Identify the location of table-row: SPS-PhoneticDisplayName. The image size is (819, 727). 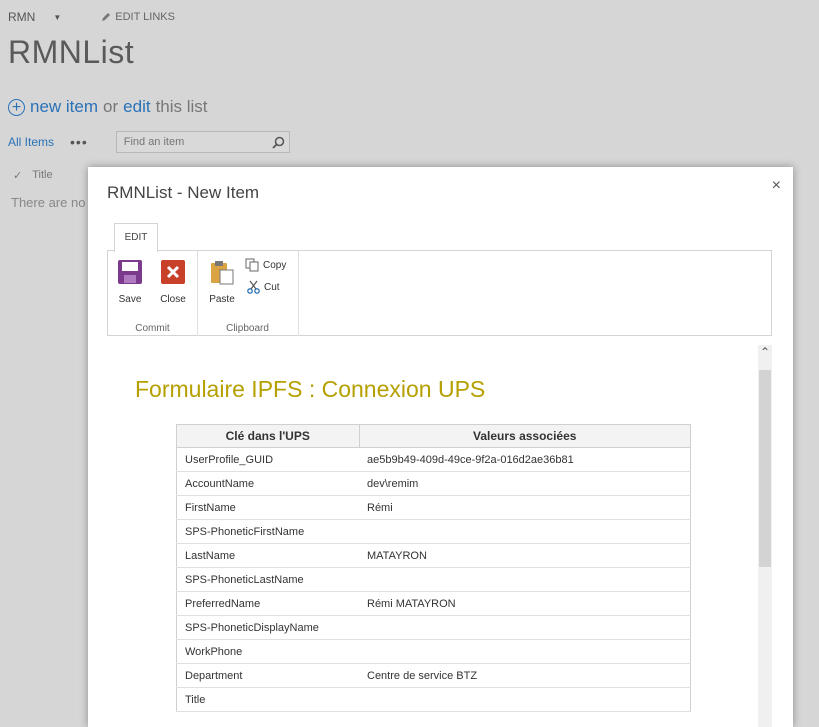
(433, 627).